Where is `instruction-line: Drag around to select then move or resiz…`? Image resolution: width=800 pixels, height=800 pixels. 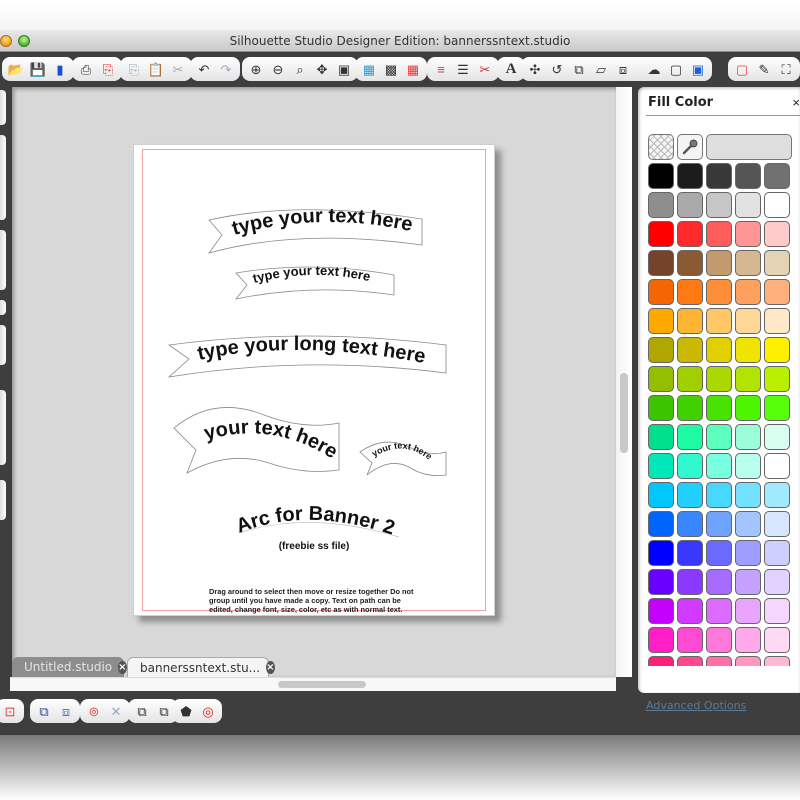 instruction-line: Drag around to select then move or resiz… is located at coordinates (311, 591).